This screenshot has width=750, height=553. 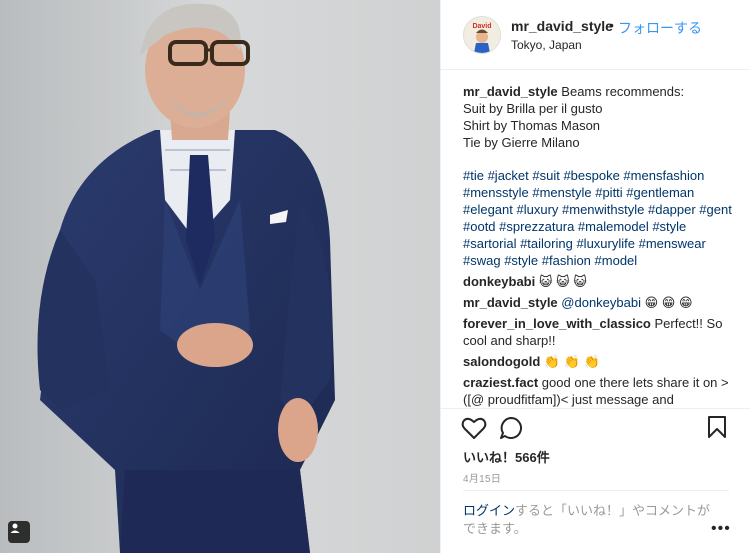 What do you see at coordinates (598, 281) in the screenshot?
I see `comment-item: donkeybabi 😺 😺 😺` at bounding box center [598, 281].